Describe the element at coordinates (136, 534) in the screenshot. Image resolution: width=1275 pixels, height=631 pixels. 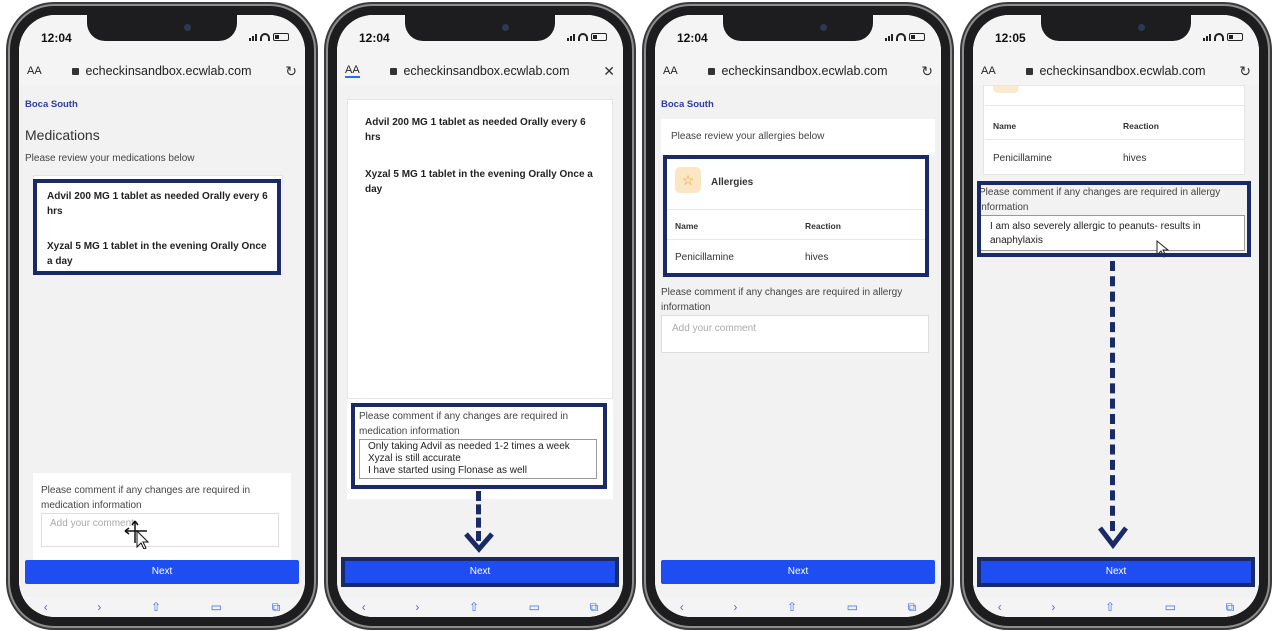
I see `cursor-icon` at that location.